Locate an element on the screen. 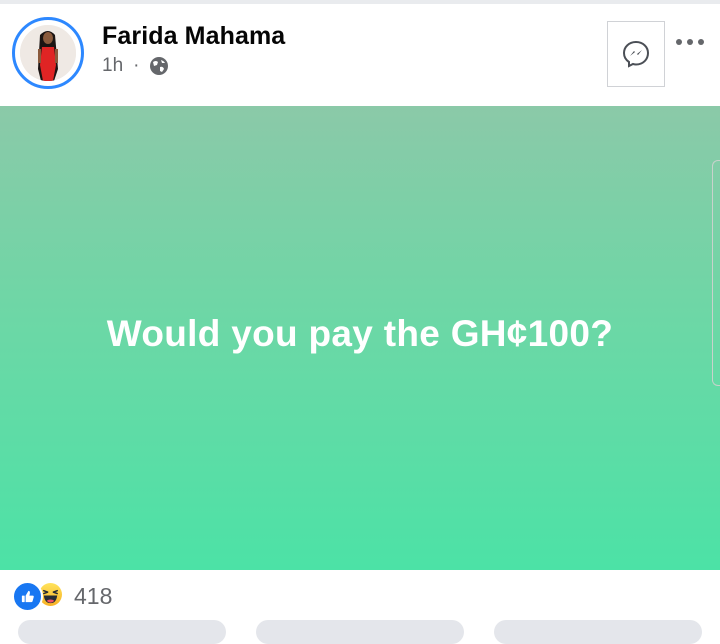 Image resolution: width=720 pixels, height=644 pixels. comment-button is located at coordinates (360, 632).